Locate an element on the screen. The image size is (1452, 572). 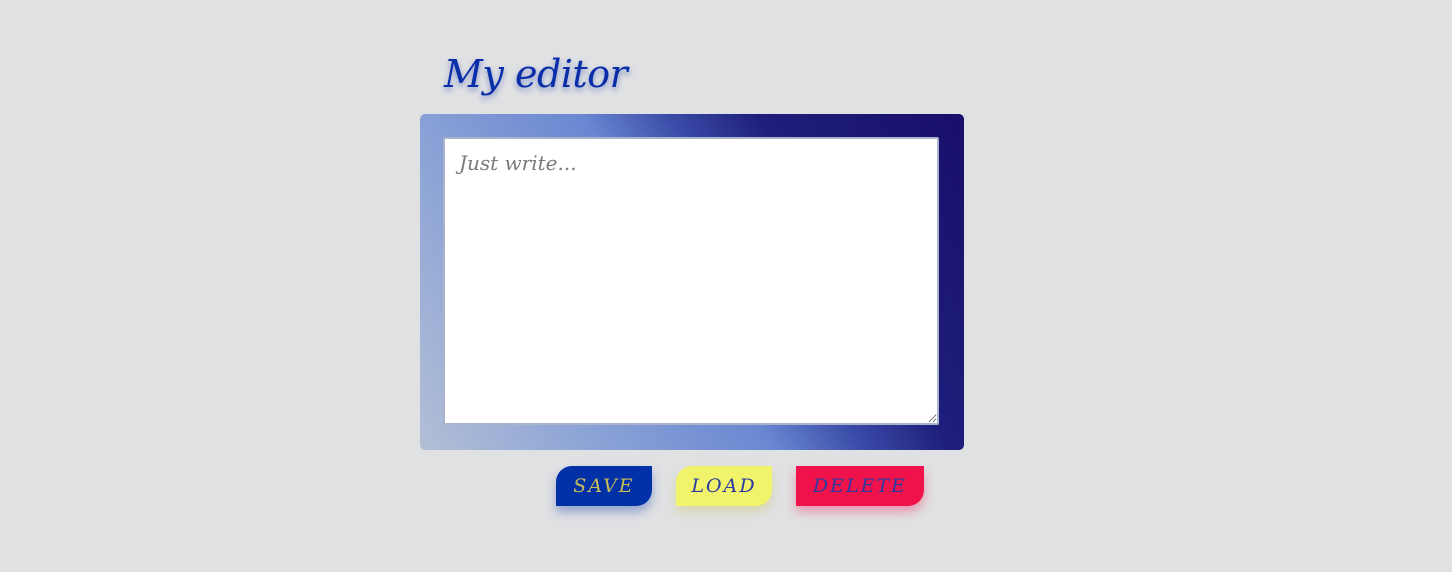
save-button: SAVE is located at coordinates (604, 486).